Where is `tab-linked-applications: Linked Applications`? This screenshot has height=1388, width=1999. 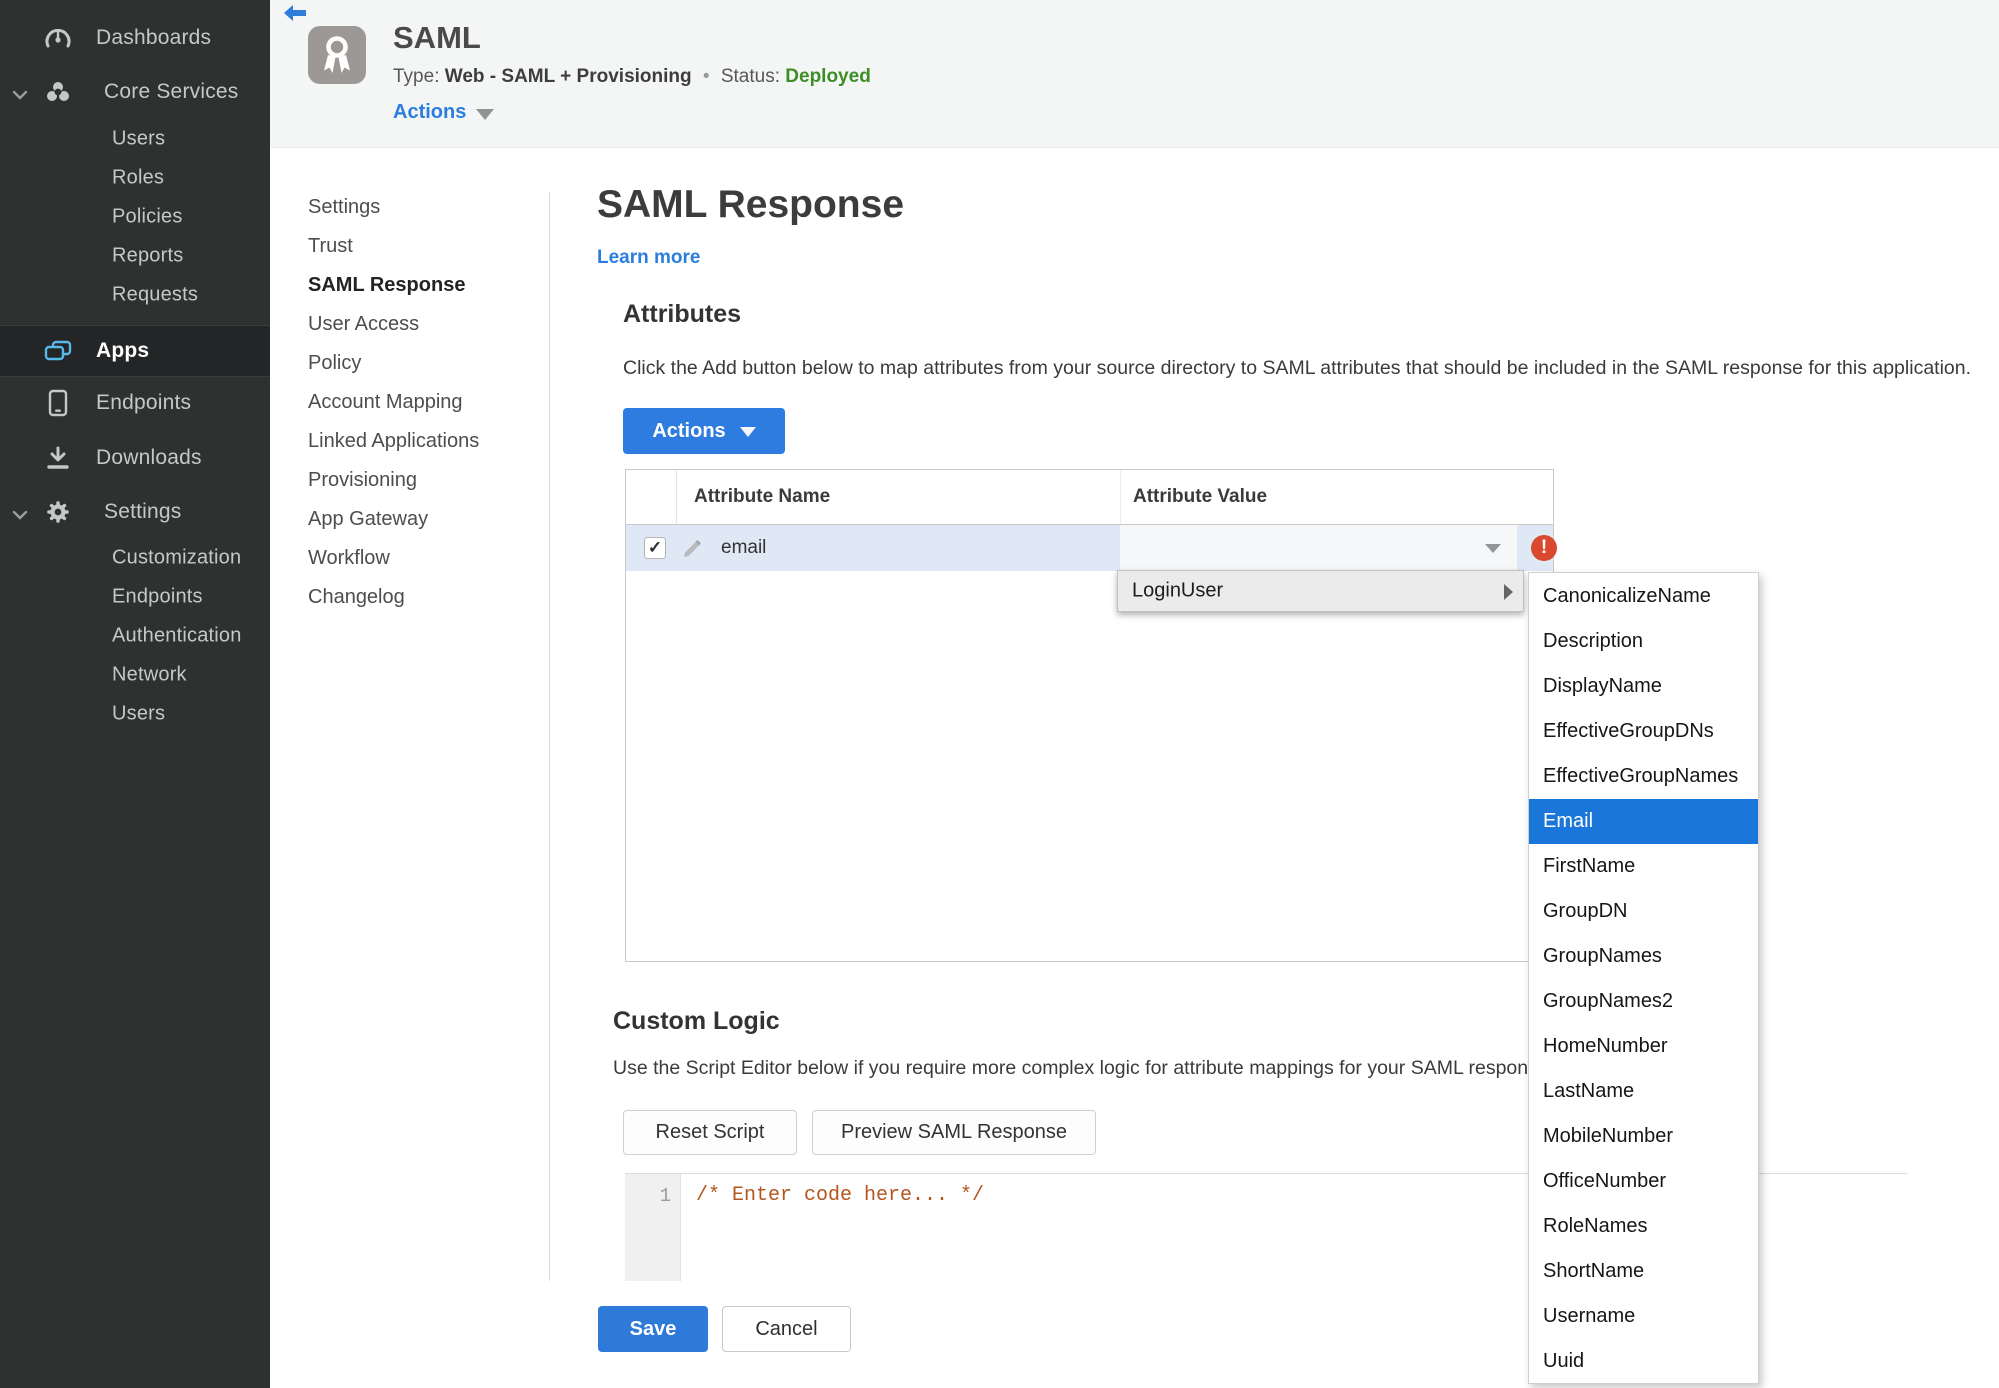 tab-linked-applications: Linked Applications is located at coordinates (418, 441).